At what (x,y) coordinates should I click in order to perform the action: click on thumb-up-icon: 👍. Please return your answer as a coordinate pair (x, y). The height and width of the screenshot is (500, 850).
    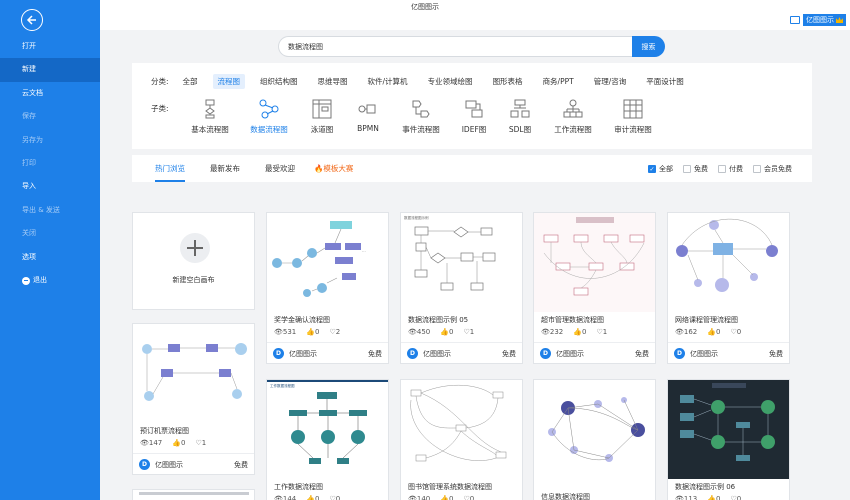
    Looking at the image, I should click on (176, 443).